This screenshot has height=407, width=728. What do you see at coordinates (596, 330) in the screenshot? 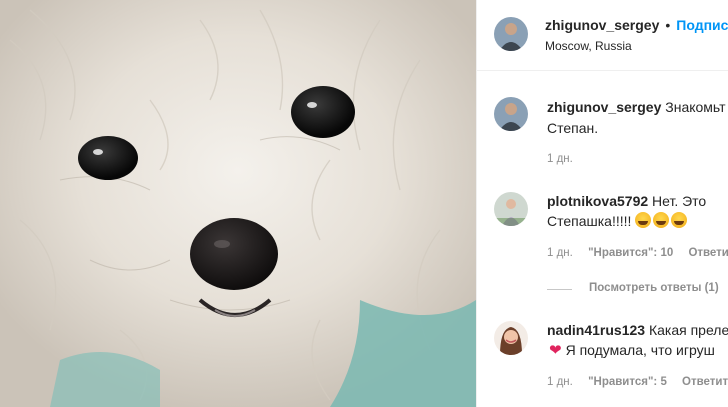
I see `comment-username: nadin41rus123` at bounding box center [596, 330].